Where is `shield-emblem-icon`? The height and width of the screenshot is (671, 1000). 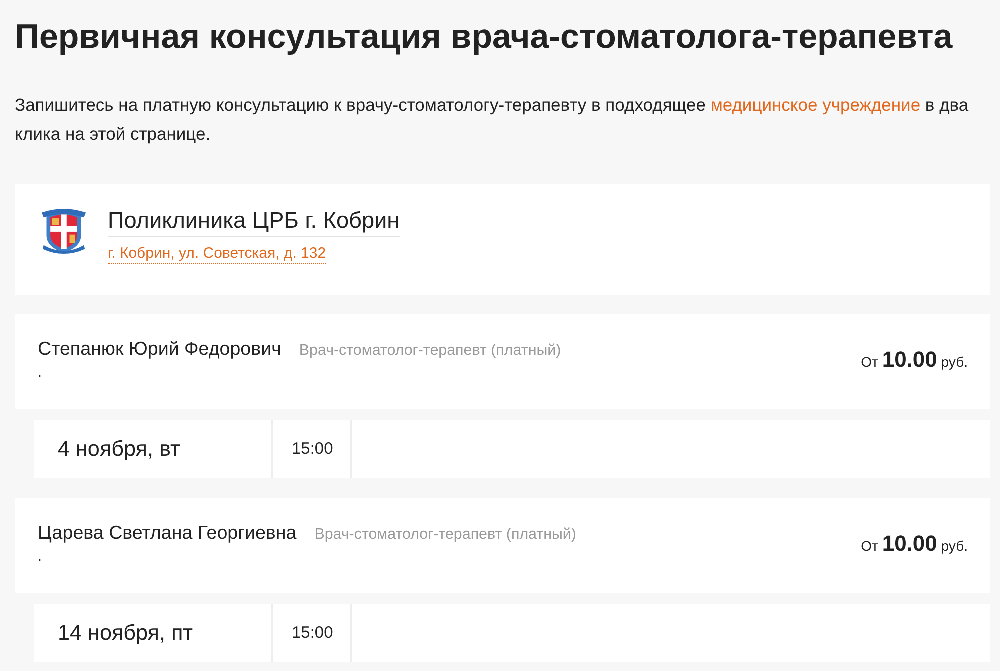 shield-emblem-icon is located at coordinates (64, 231).